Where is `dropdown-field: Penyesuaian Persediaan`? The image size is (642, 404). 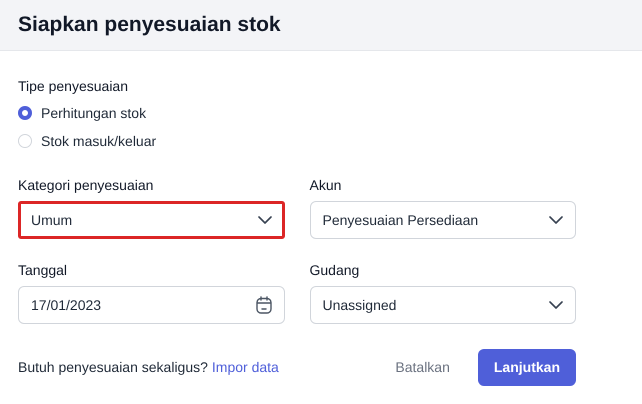
dropdown-field: Penyesuaian Persediaan is located at coordinates (443, 220).